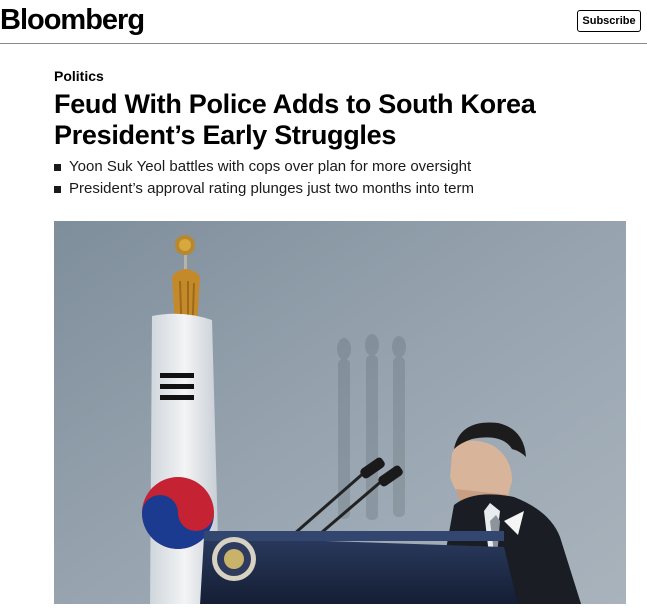  I want to click on site-header: Bloomberg Subscribe, so click(323, 22).